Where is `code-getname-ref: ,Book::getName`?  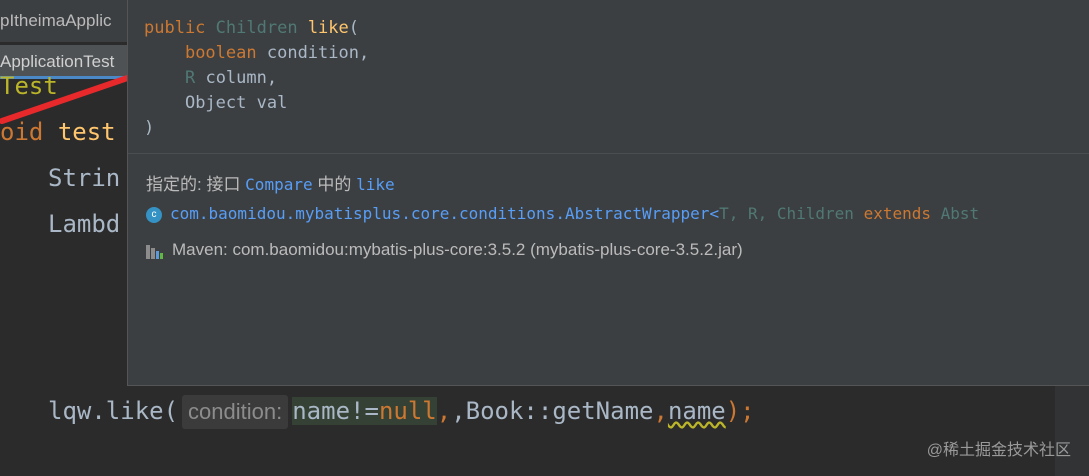 code-getname-ref: ,Book::getName is located at coordinates (552, 411).